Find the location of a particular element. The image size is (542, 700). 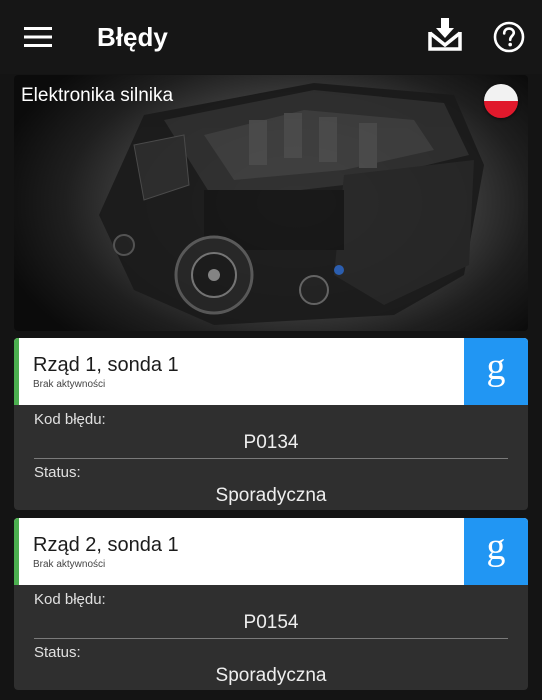

error-card-header: Rząd 1, sonda 1 Brak aktywności g is located at coordinates (271, 371).